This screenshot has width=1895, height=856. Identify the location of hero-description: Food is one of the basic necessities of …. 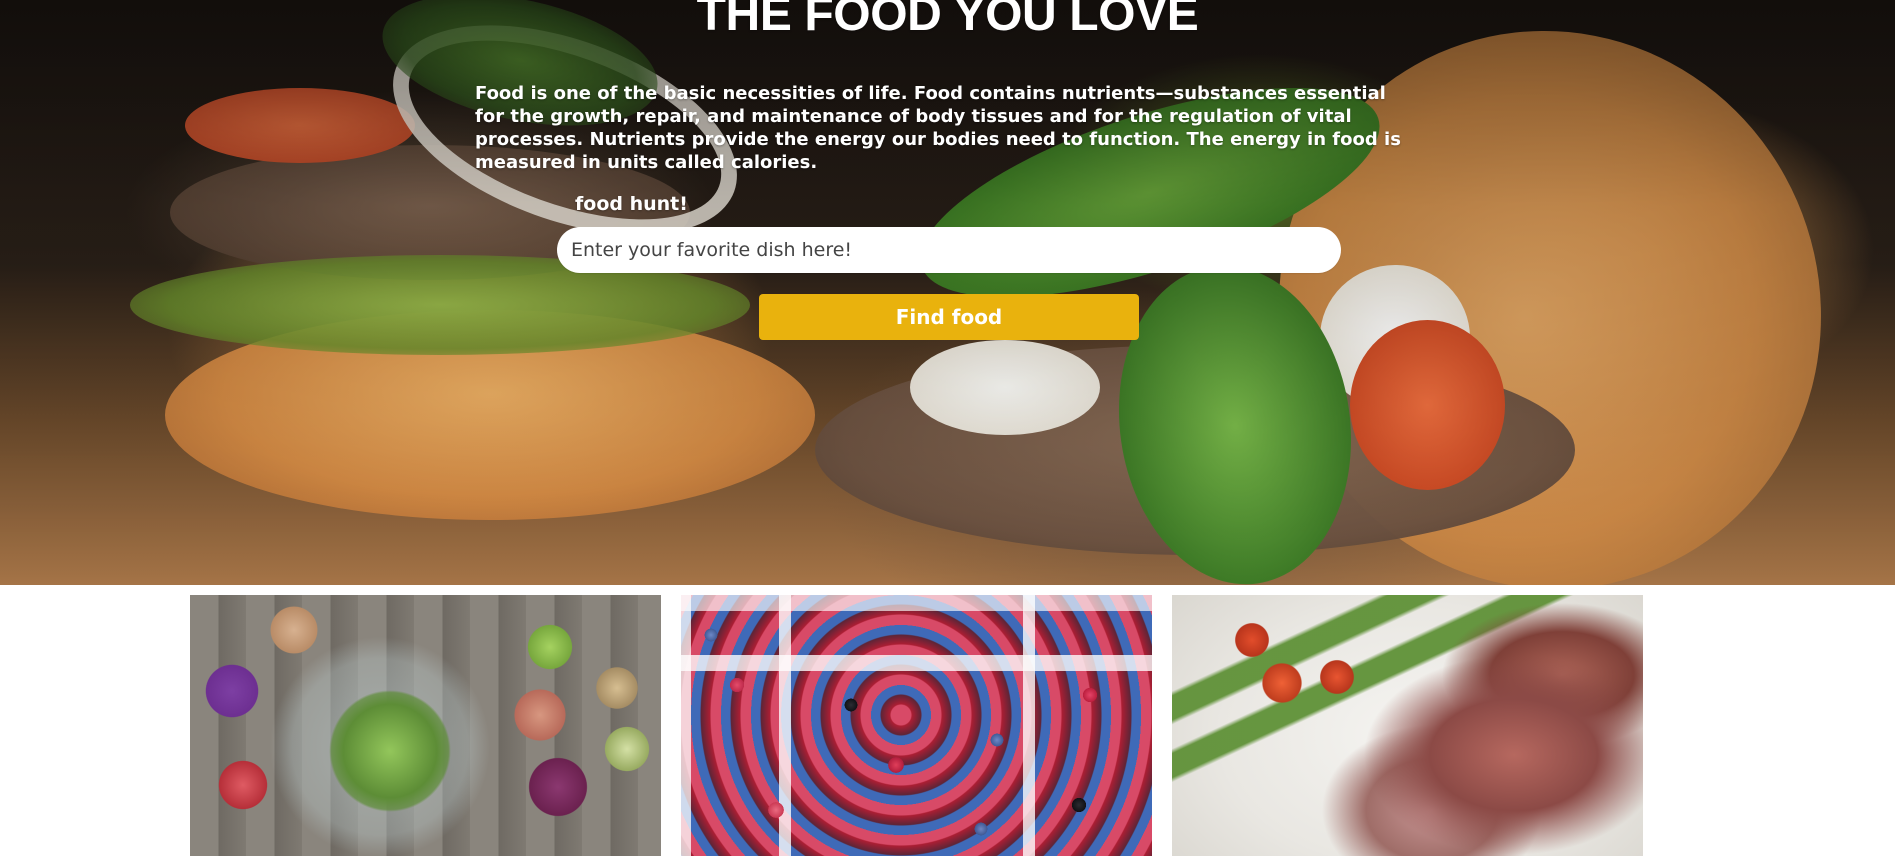
(938, 128).